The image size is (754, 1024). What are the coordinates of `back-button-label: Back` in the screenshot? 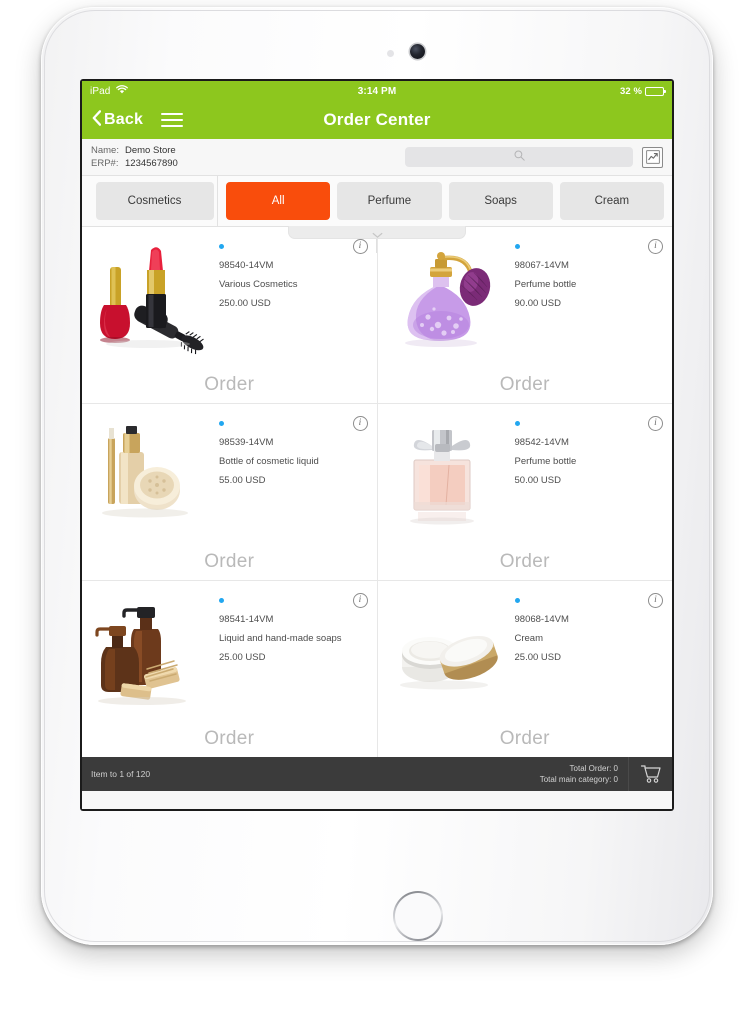 It's located at (124, 119).